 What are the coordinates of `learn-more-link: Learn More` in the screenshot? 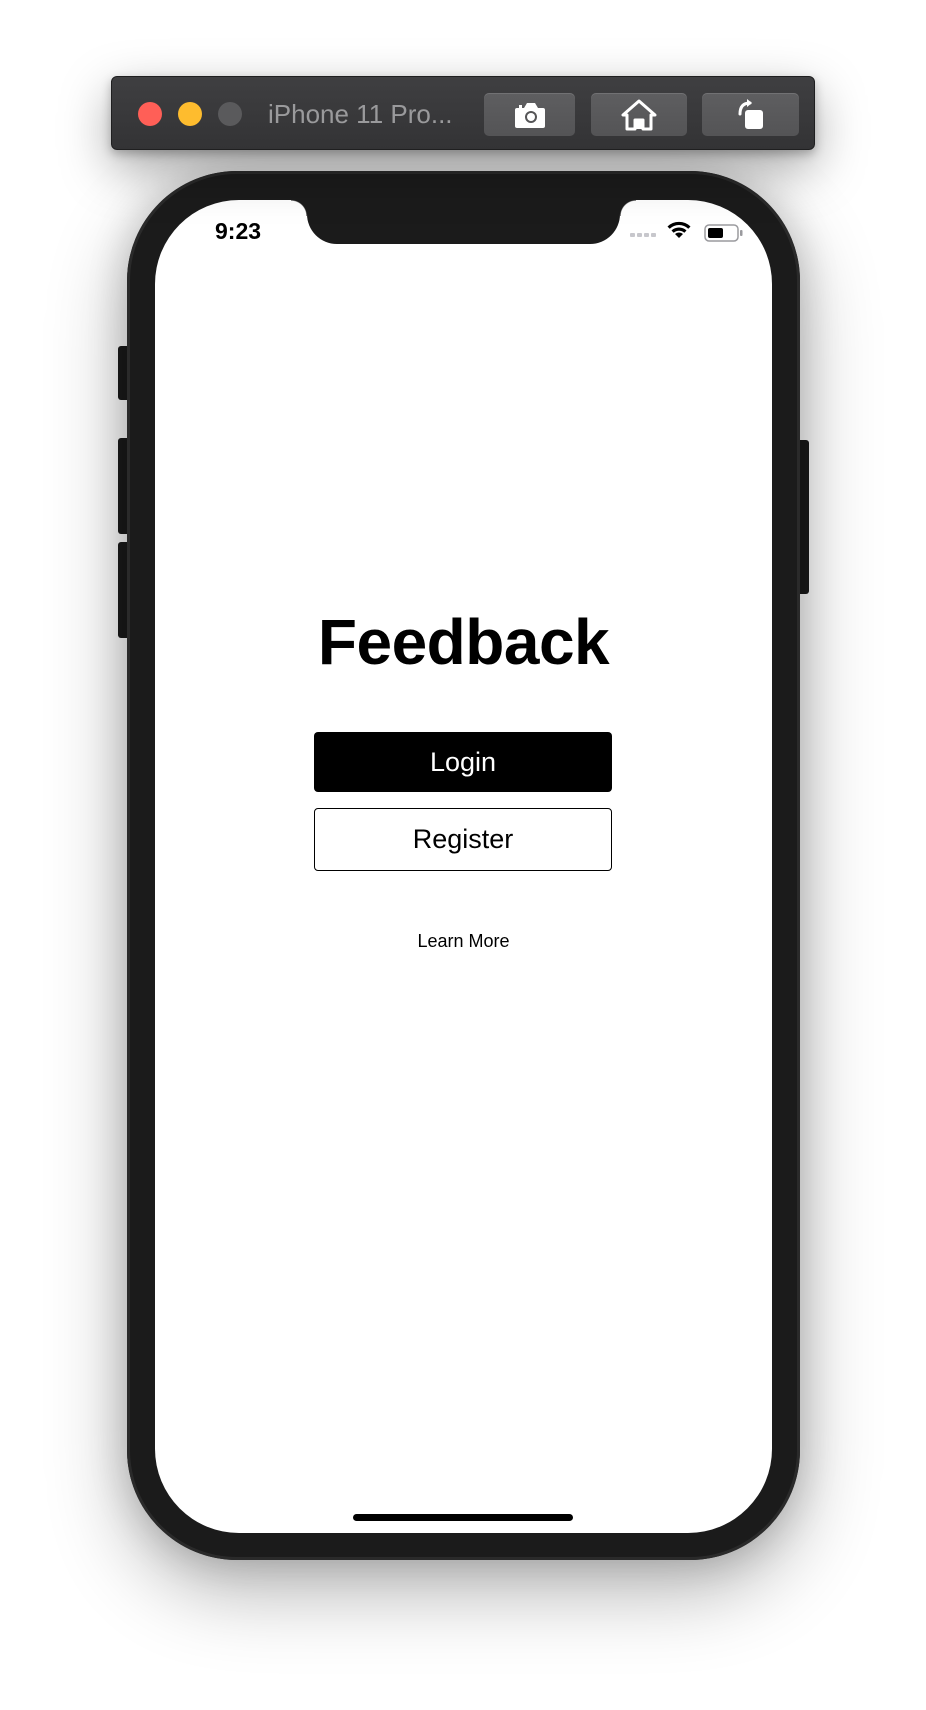 It's located at (463, 941).